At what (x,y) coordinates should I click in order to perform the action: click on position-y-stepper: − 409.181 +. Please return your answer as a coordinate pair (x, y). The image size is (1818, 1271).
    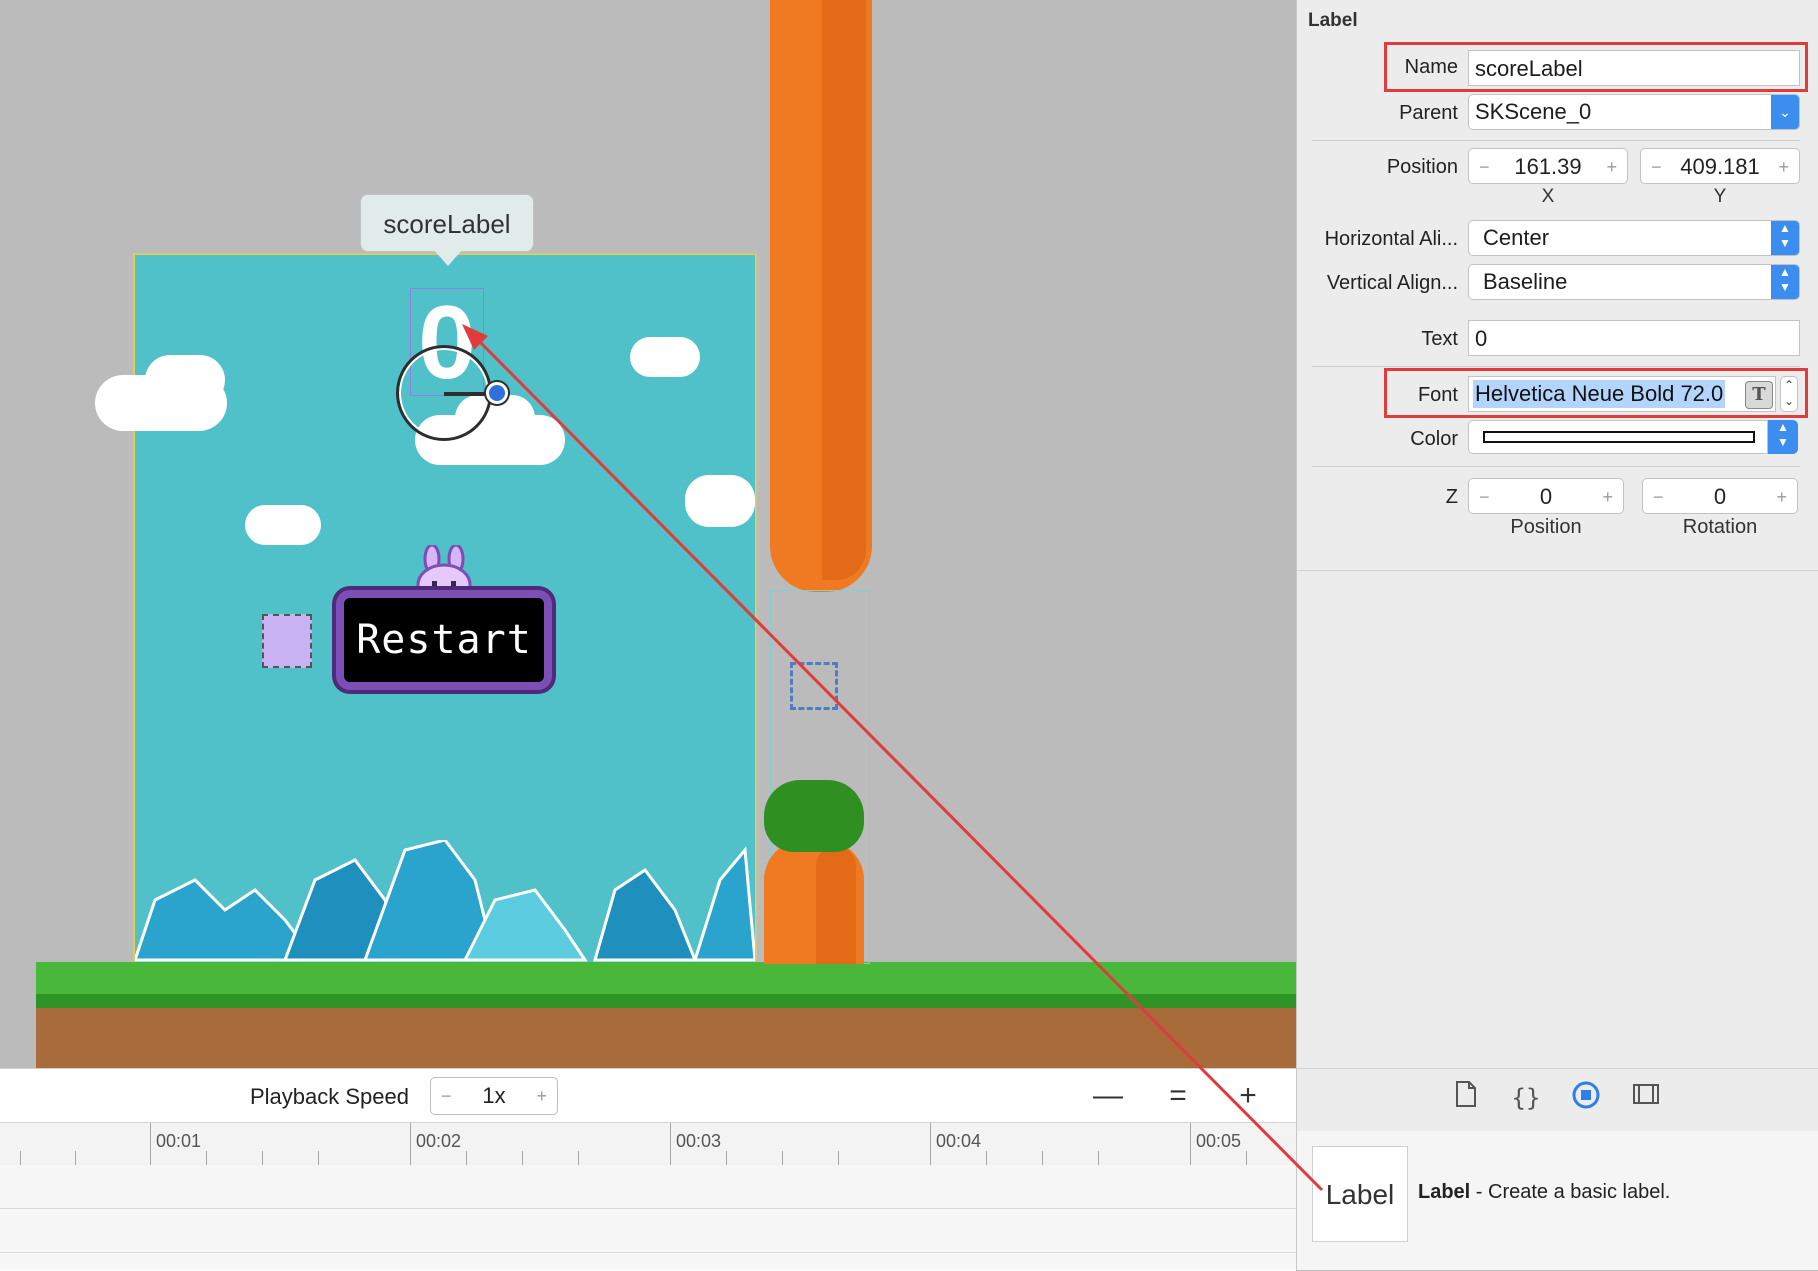
    Looking at the image, I should click on (1720, 166).